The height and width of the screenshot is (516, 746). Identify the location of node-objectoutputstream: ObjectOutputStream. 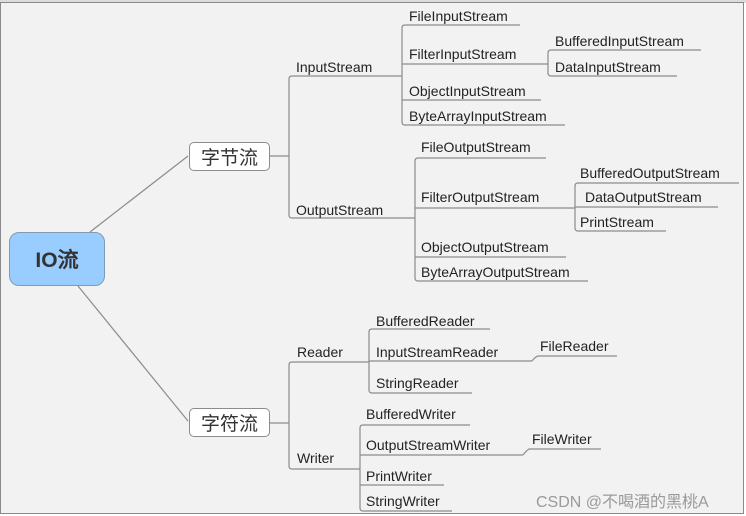
(485, 247).